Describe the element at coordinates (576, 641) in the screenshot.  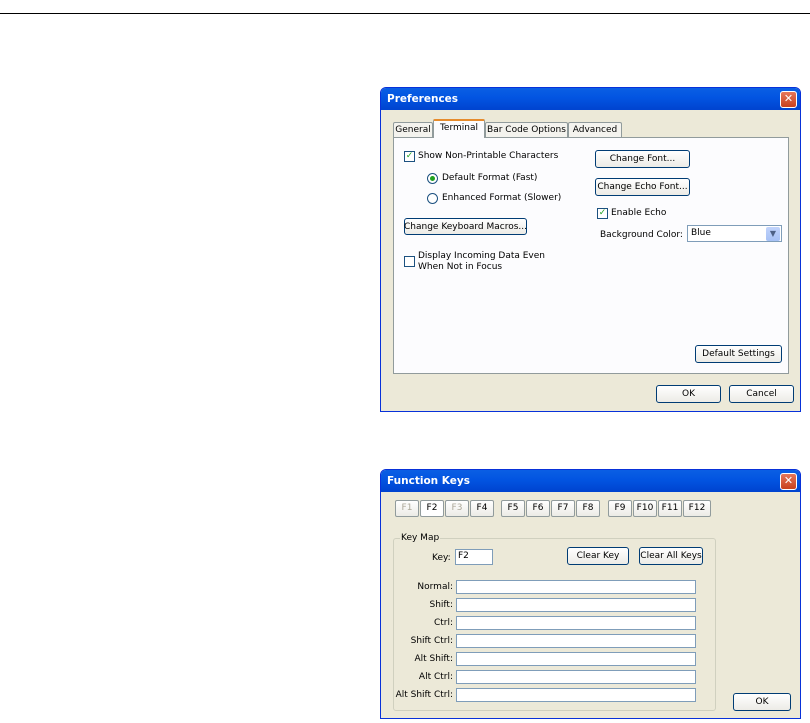
I see `keymap-shift-ctrl-field` at that location.